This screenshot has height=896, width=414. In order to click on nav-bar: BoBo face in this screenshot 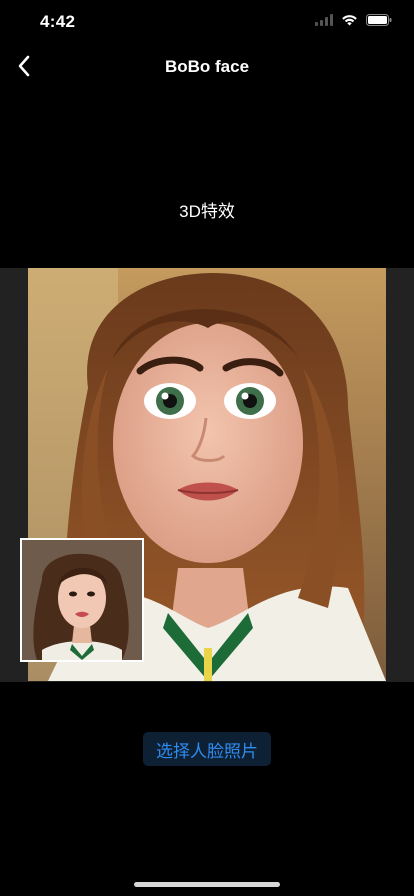, I will do `click(207, 66)`.